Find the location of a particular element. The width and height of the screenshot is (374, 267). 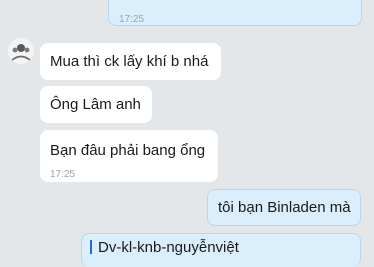

message-outgoing: 17:25 is located at coordinates (235, 13).